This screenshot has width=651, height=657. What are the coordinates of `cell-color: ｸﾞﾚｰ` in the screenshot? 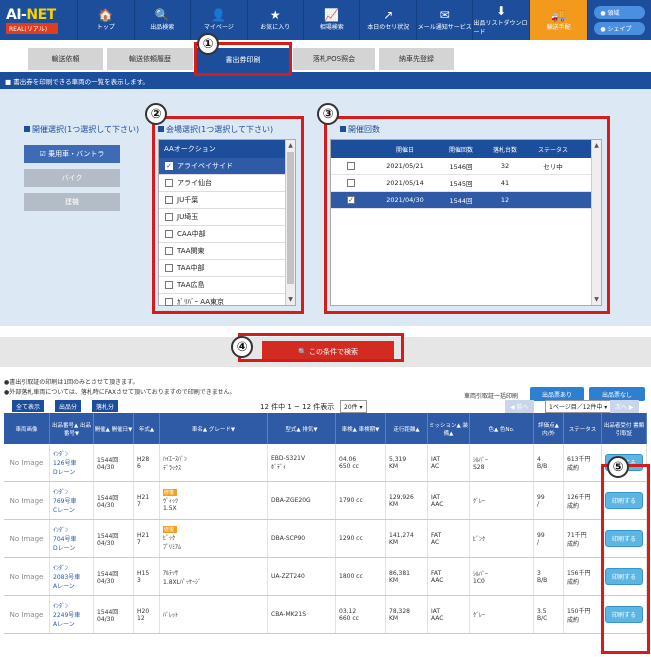 It's located at (502, 614).